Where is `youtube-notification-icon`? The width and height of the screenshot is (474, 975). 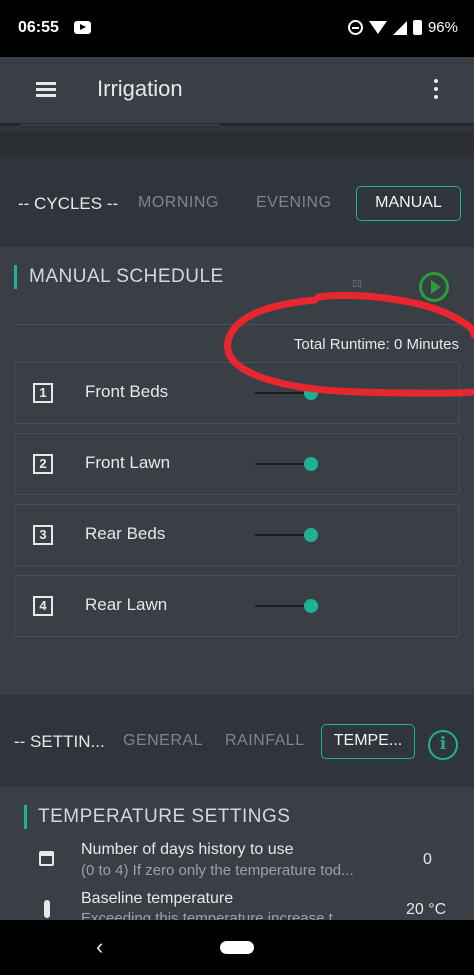
youtube-notification-icon is located at coordinates (82, 27).